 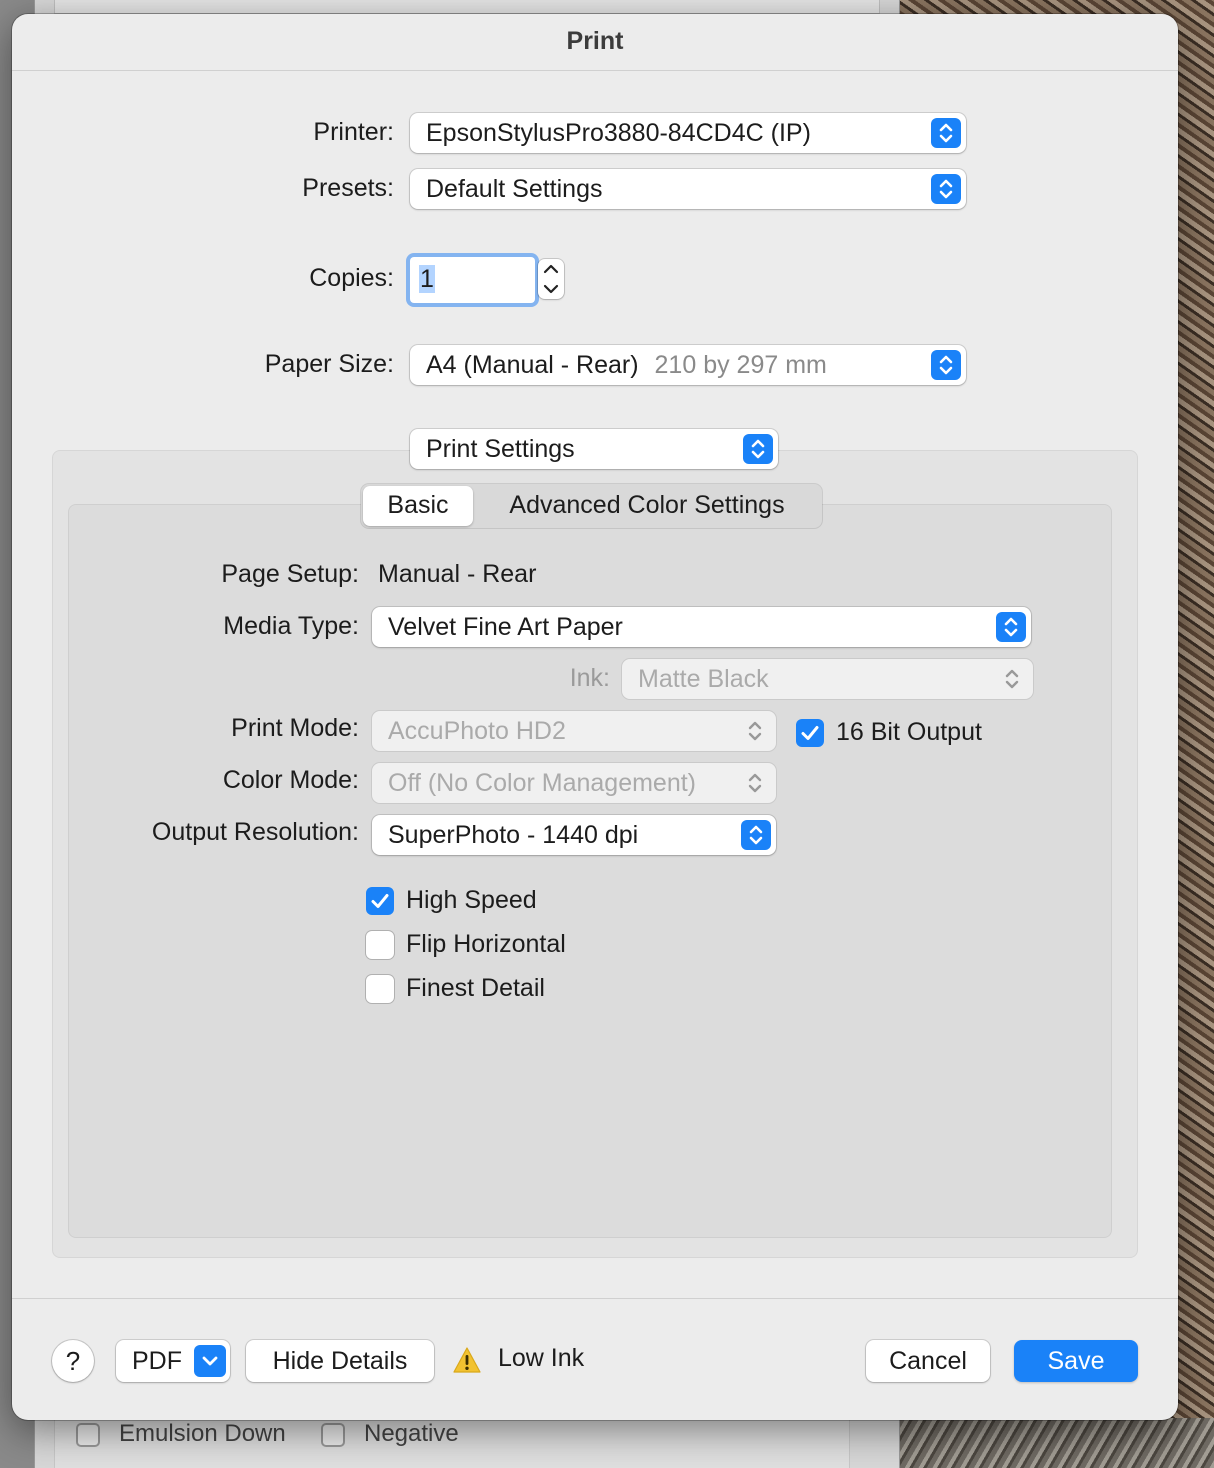 What do you see at coordinates (1057, 1443) in the screenshot?
I see `background-photo-bottom` at bounding box center [1057, 1443].